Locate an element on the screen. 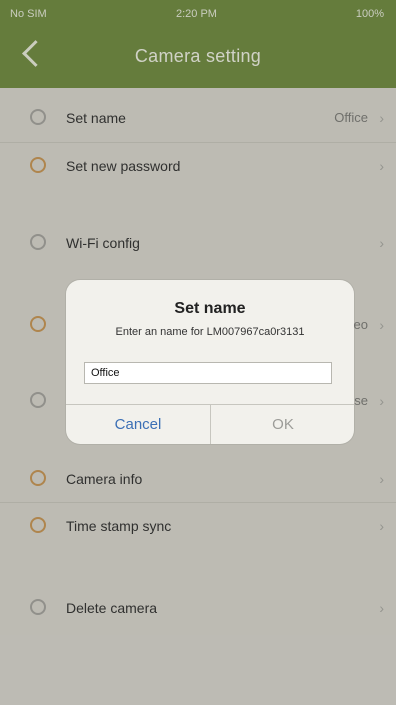  name-input is located at coordinates (208, 373).